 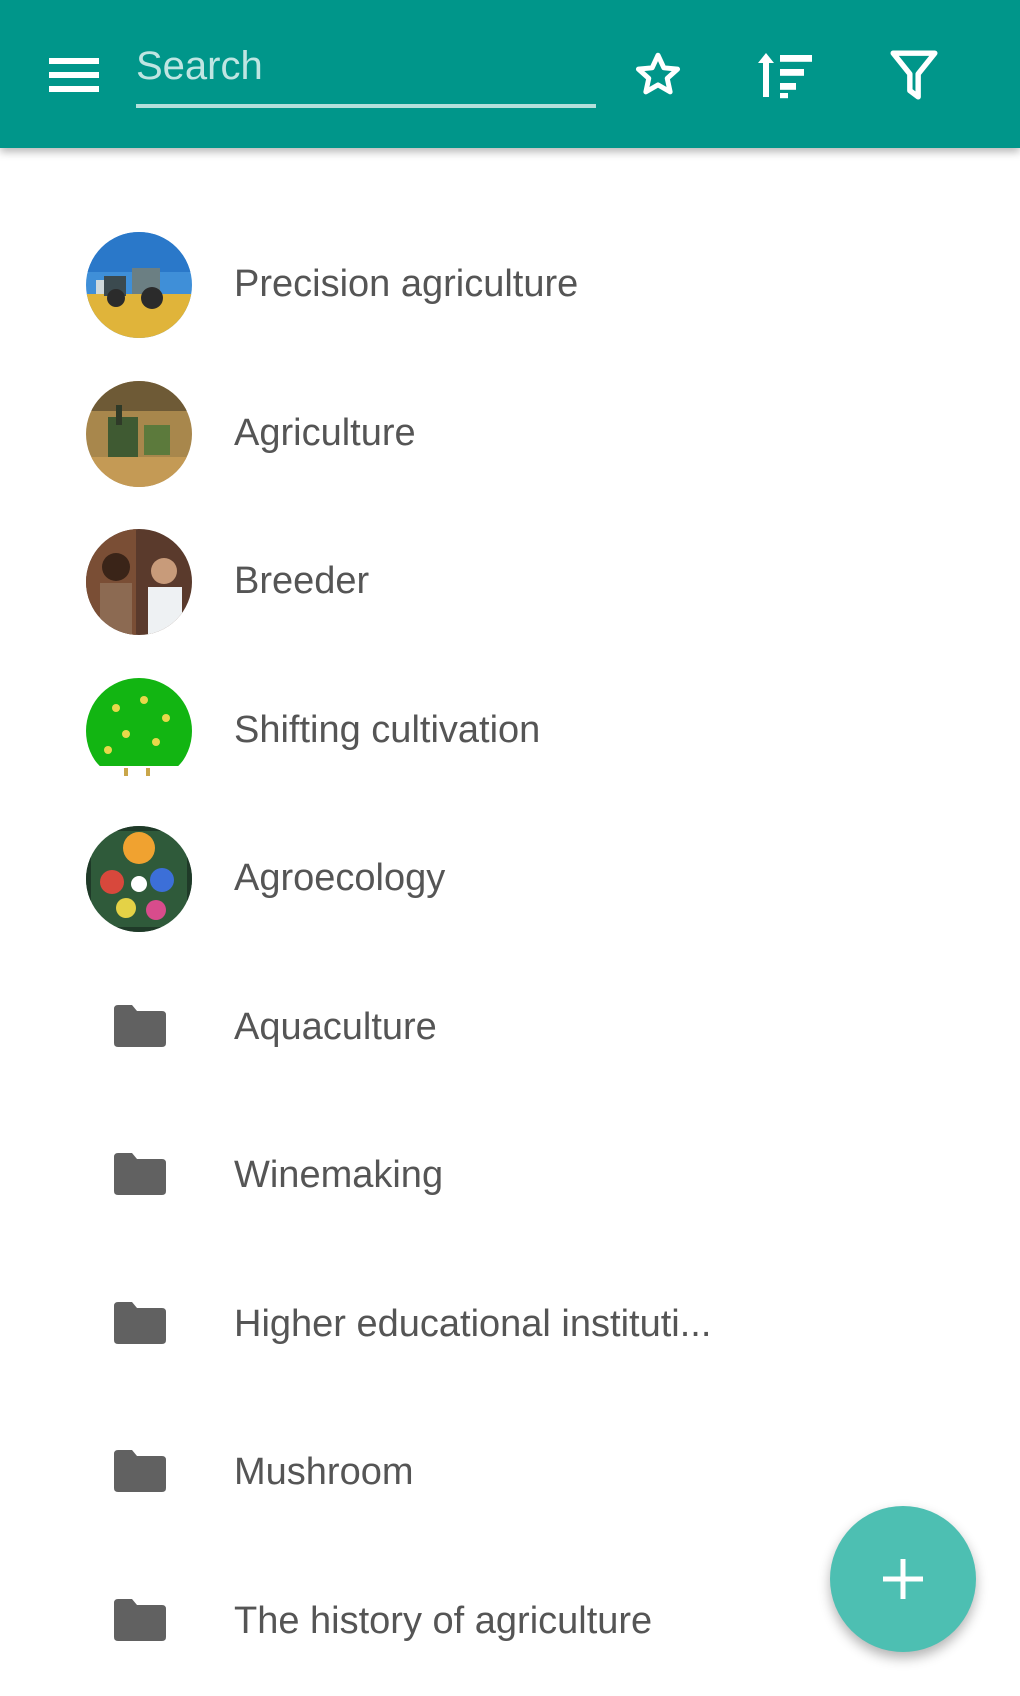 What do you see at coordinates (510, 878) in the screenshot?
I see `list-item: Agroecology` at bounding box center [510, 878].